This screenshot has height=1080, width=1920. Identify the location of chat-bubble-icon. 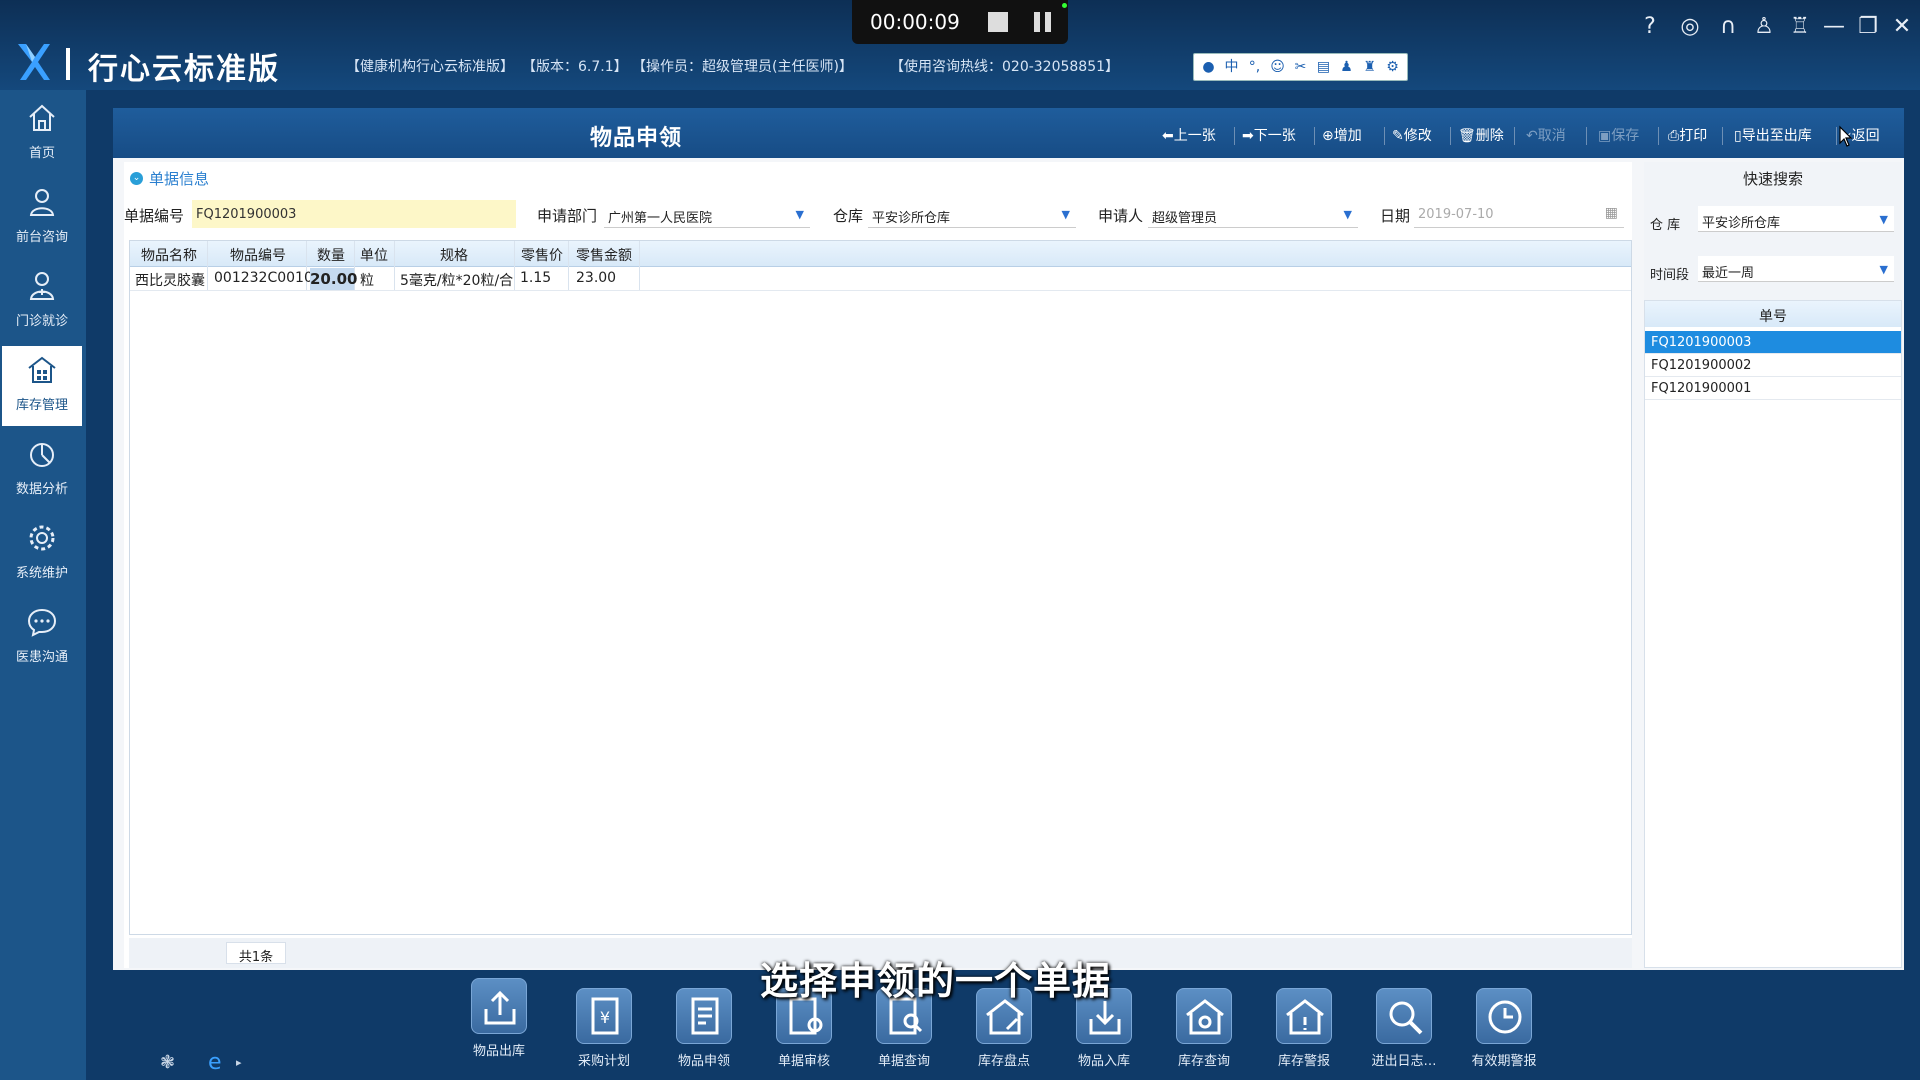
(42, 622).